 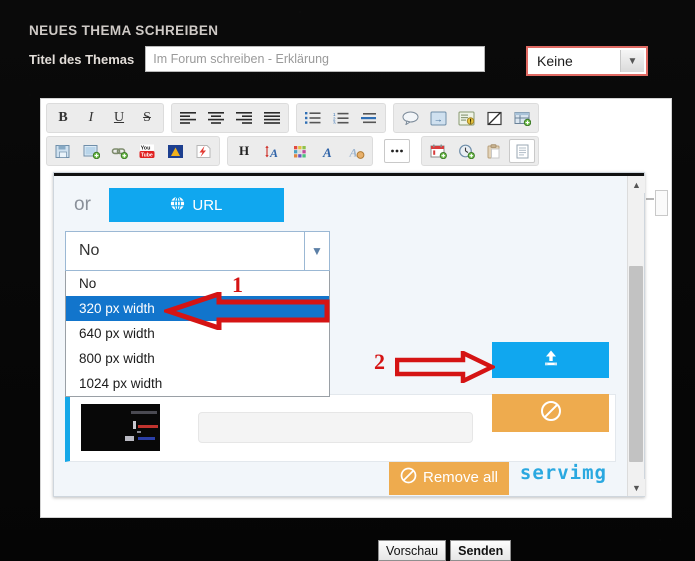 What do you see at coordinates (335, 427) in the screenshot?
I see `file-name-input` at bounding box center [335, 427].